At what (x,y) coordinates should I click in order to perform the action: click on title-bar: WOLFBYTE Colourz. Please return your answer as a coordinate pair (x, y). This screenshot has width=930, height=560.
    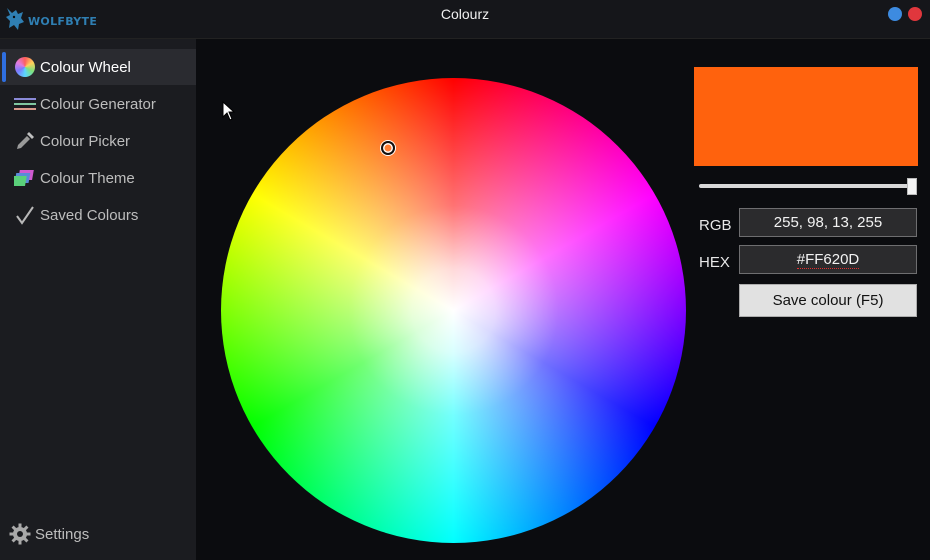
    Looking at the image, I should click on (465, 19).